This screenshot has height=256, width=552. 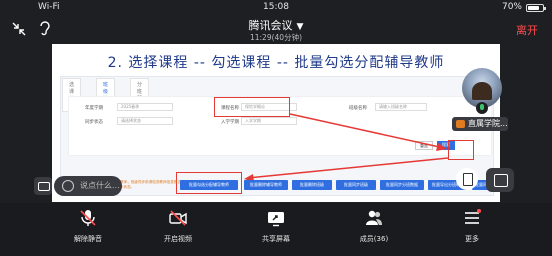 I want to click on emoji-icon, so click(x=68, y=186).